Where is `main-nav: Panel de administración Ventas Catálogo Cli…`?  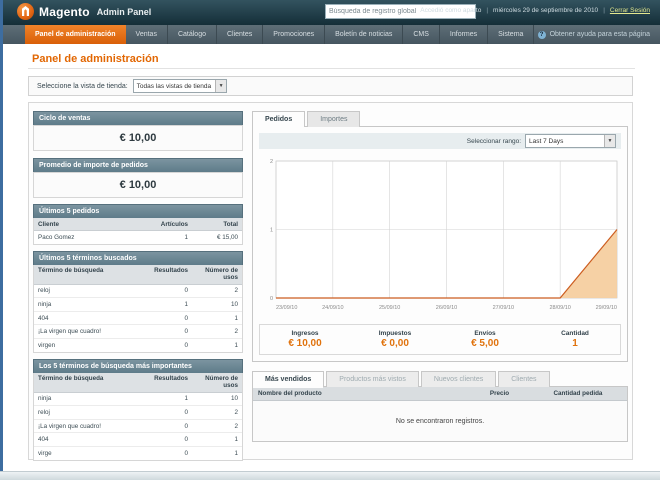
main-nav: Panel de administración Ventas Catálogo Cli… is located at coordinates (331, 34).